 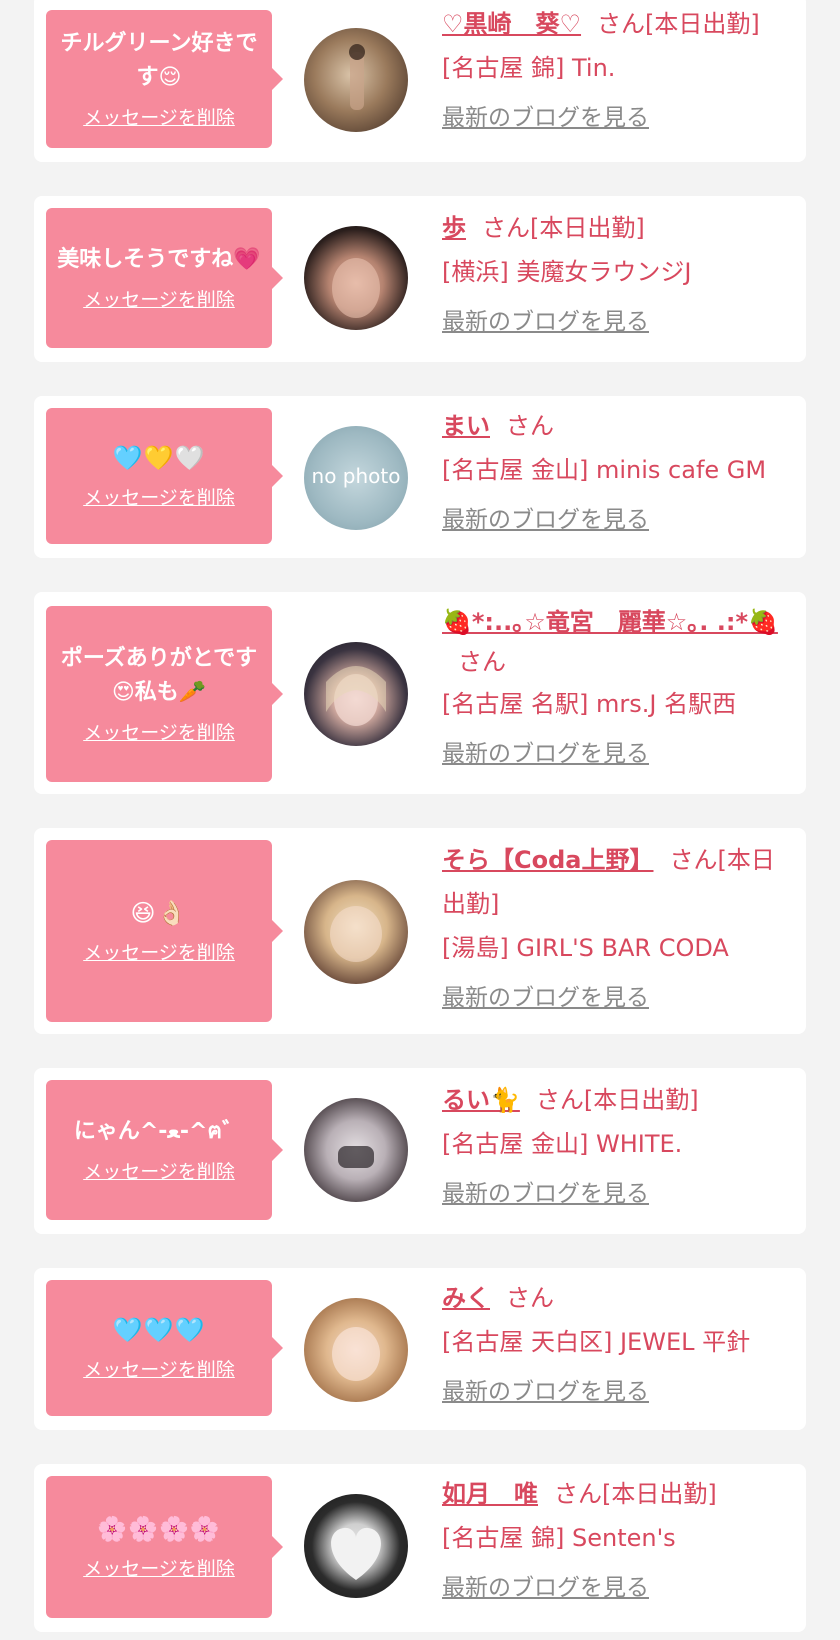 I want to click on message-text: 🩵💛🤍, so click(x=159, y=457).